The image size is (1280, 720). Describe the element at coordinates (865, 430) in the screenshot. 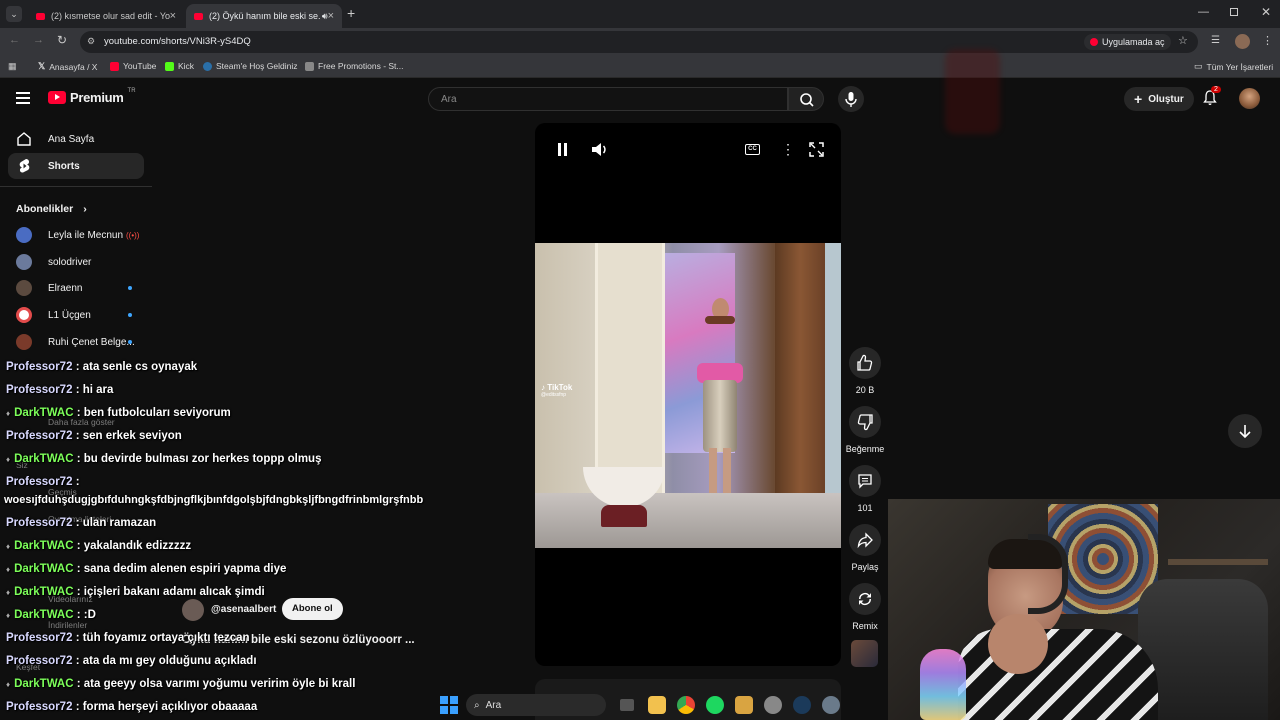

I see `dislike-button: Beğenme` at that location.